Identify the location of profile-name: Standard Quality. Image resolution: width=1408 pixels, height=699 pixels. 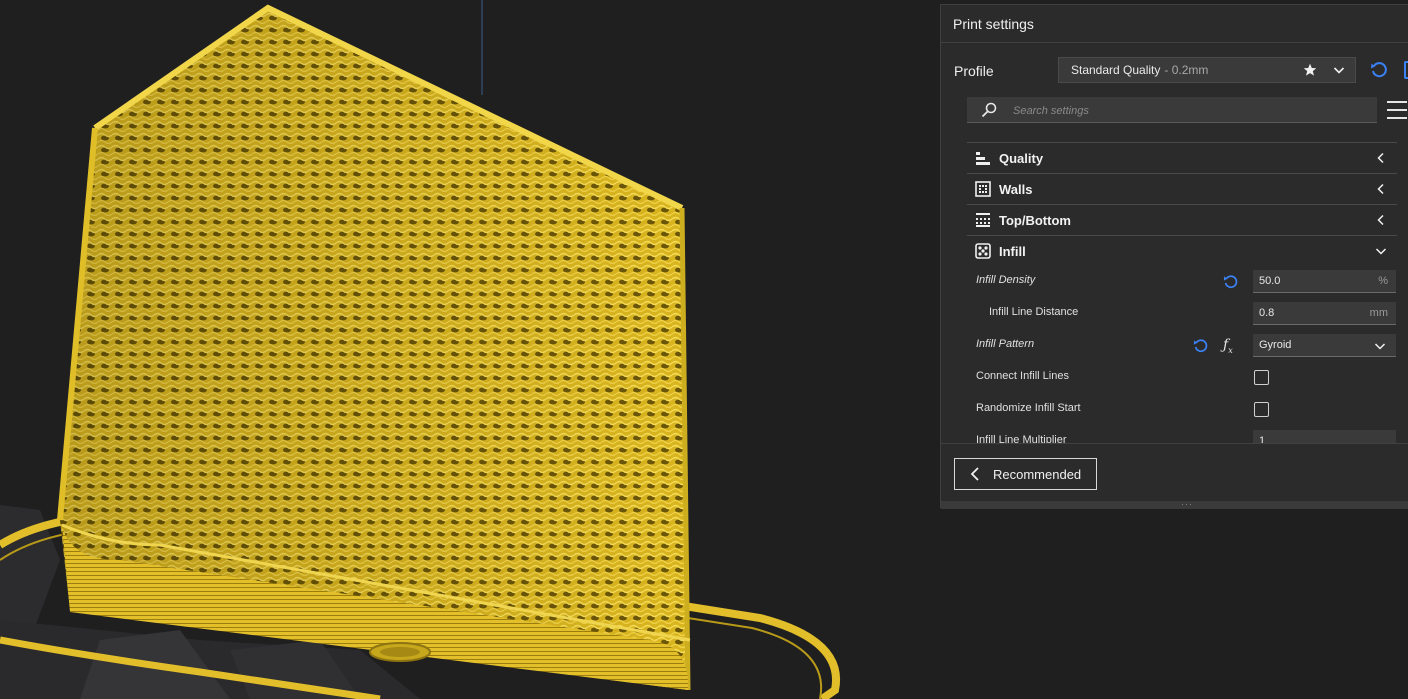
(1116, 70).